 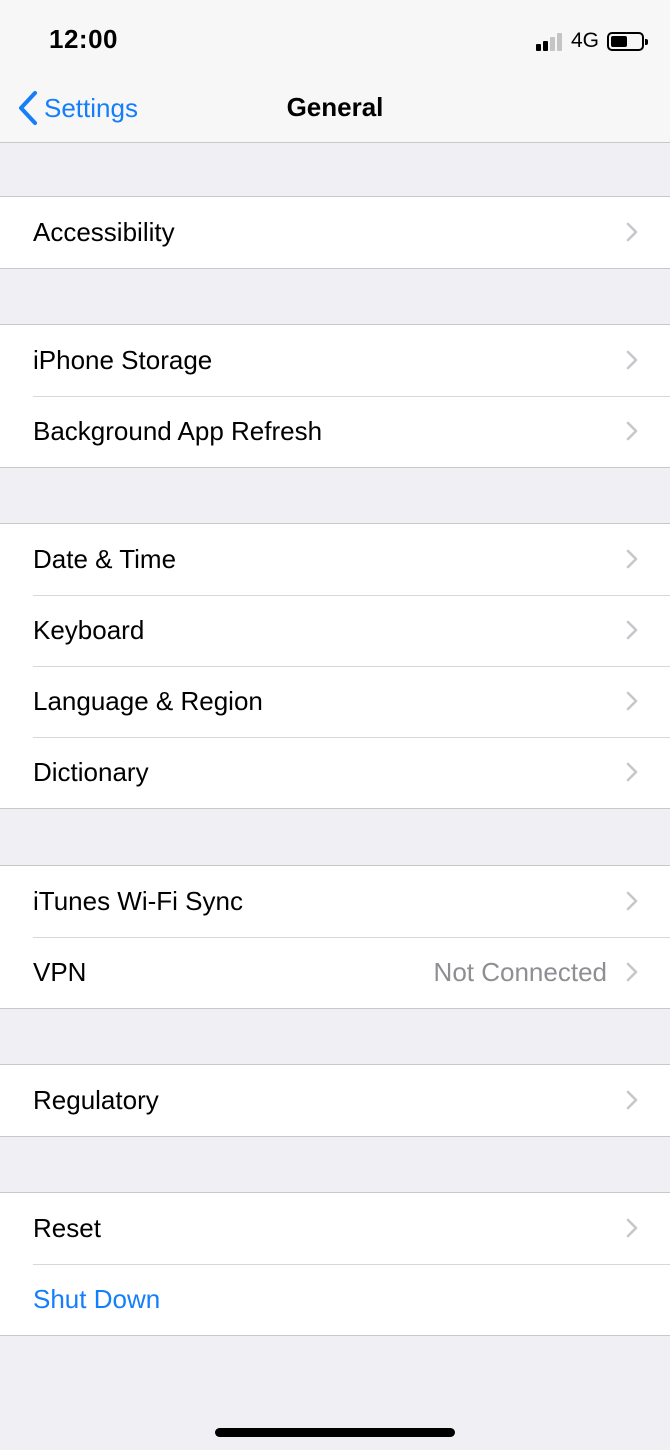 What do you see at coordinates (123, 360) in the screenshot?
I see `row-label: iPhone Storage` at bounding box center [123, 360].